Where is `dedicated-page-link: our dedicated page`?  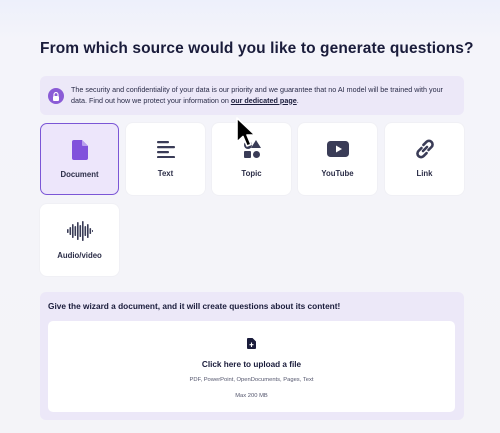 dedicated-page-link: our dedicated page is located at coordinates (264, 100).